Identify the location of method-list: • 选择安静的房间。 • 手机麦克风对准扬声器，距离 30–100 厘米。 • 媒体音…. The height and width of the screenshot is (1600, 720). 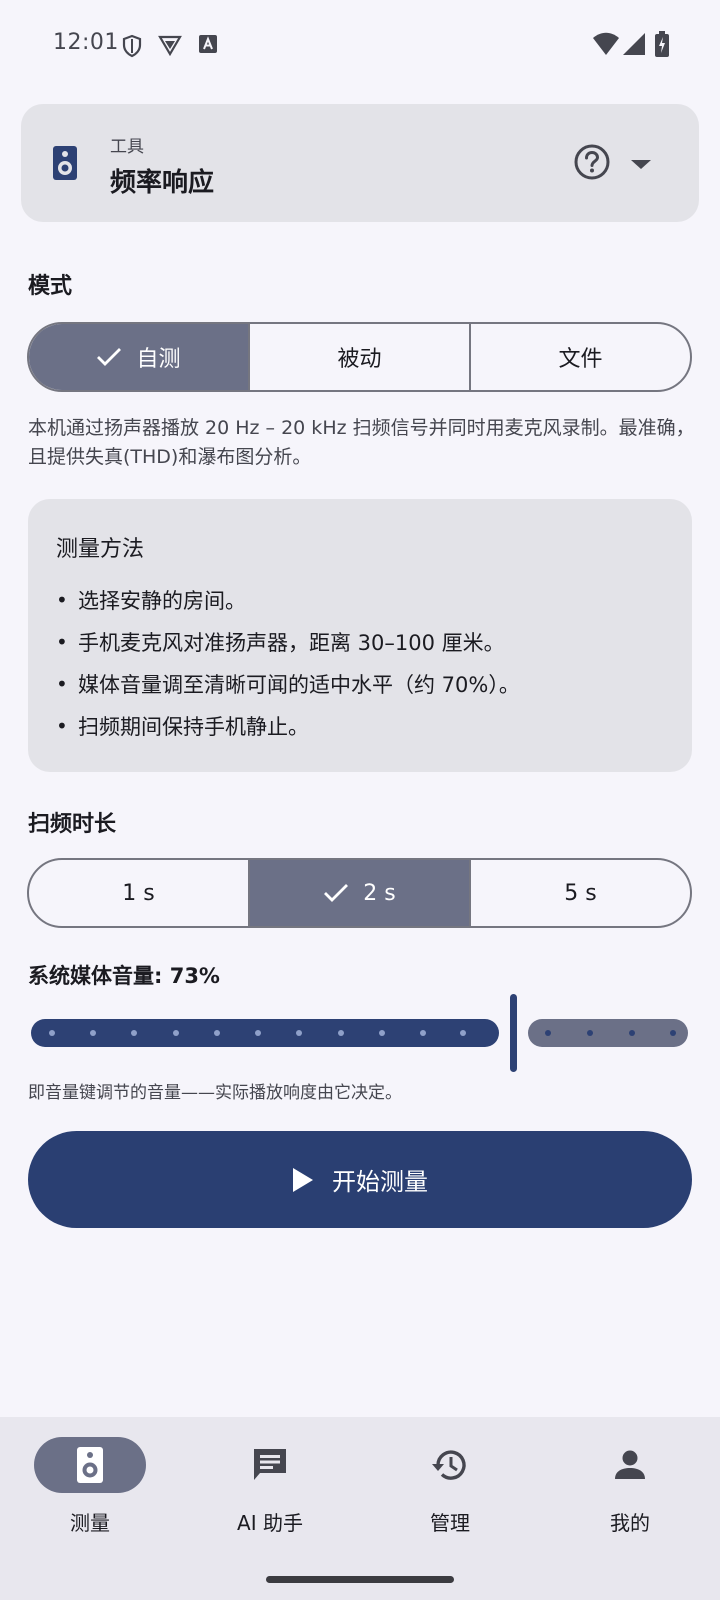
(288, 663).